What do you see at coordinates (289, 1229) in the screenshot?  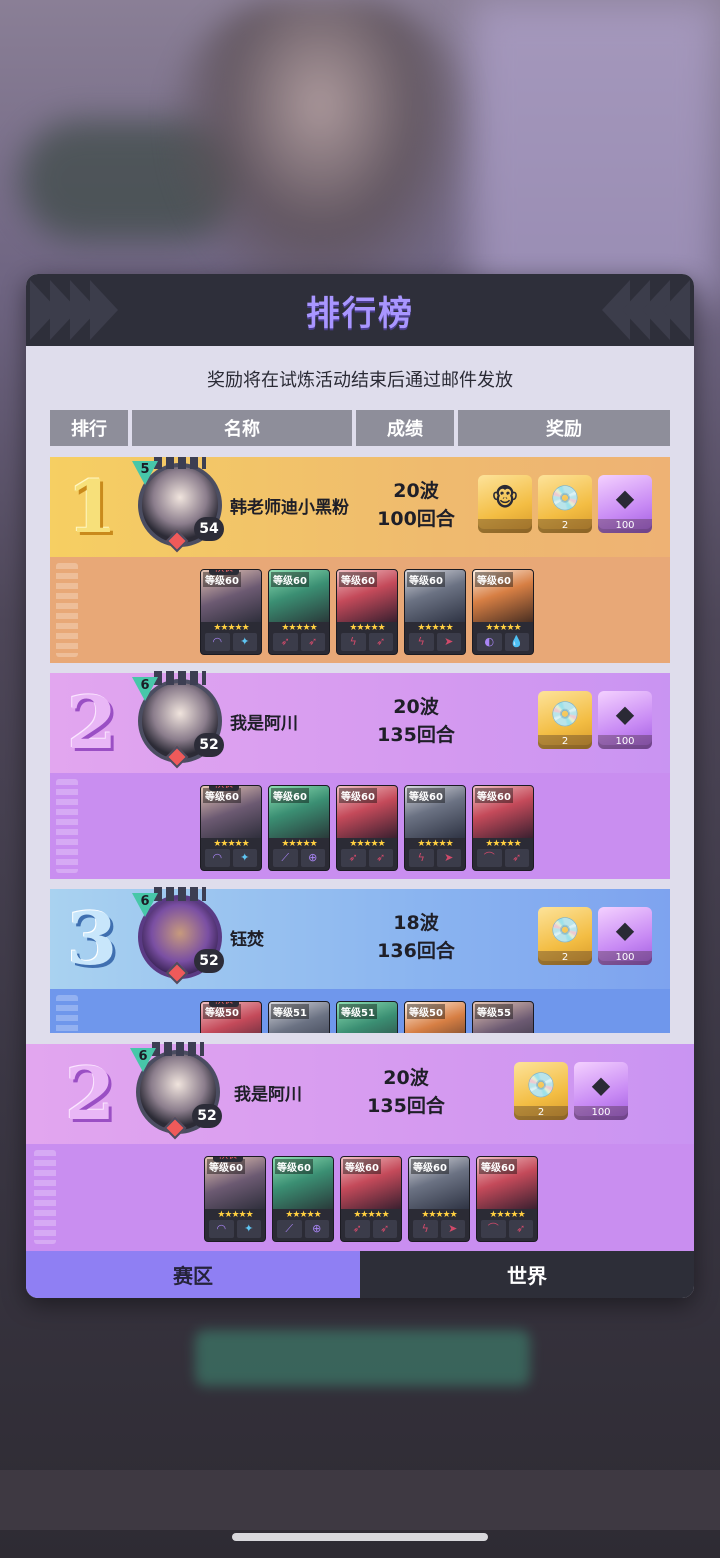 I see `skill-icon: ⟋` at bounding box center [289, 1229].